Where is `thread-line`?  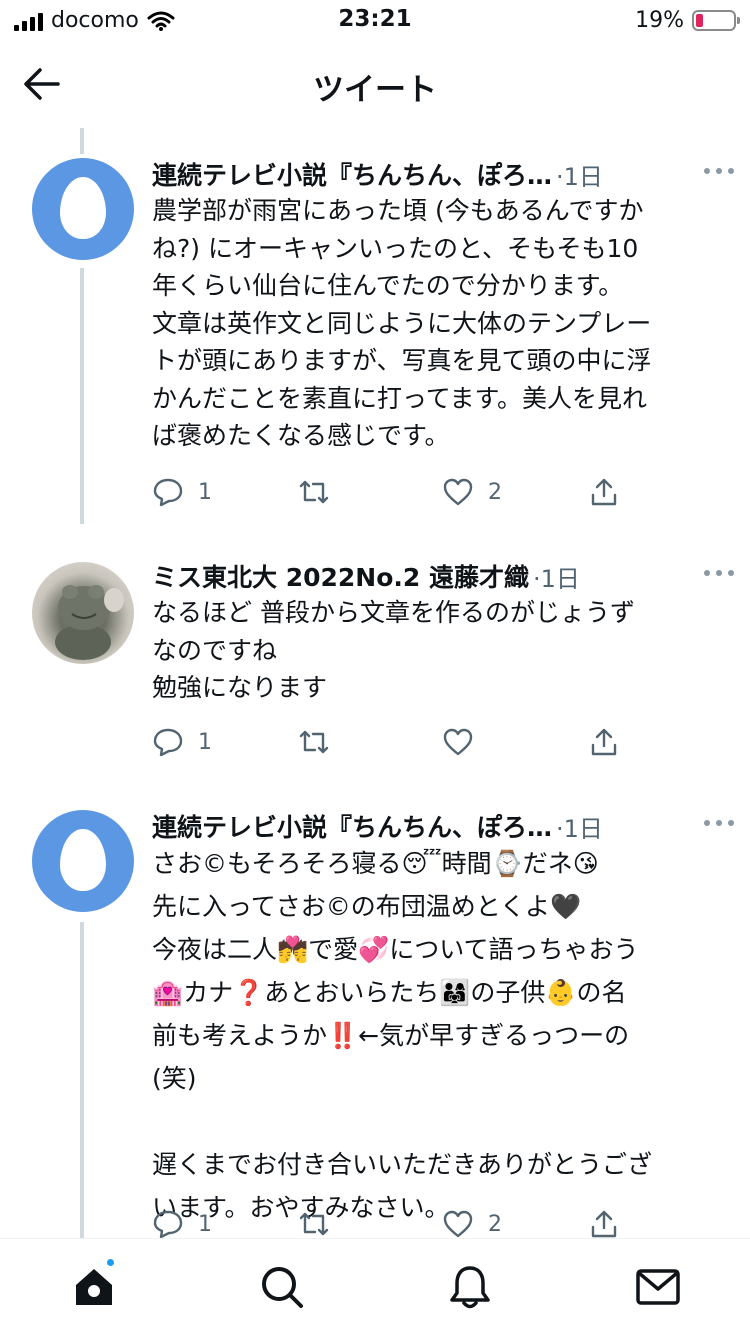 thread-line is located at coordinates (82, 141).